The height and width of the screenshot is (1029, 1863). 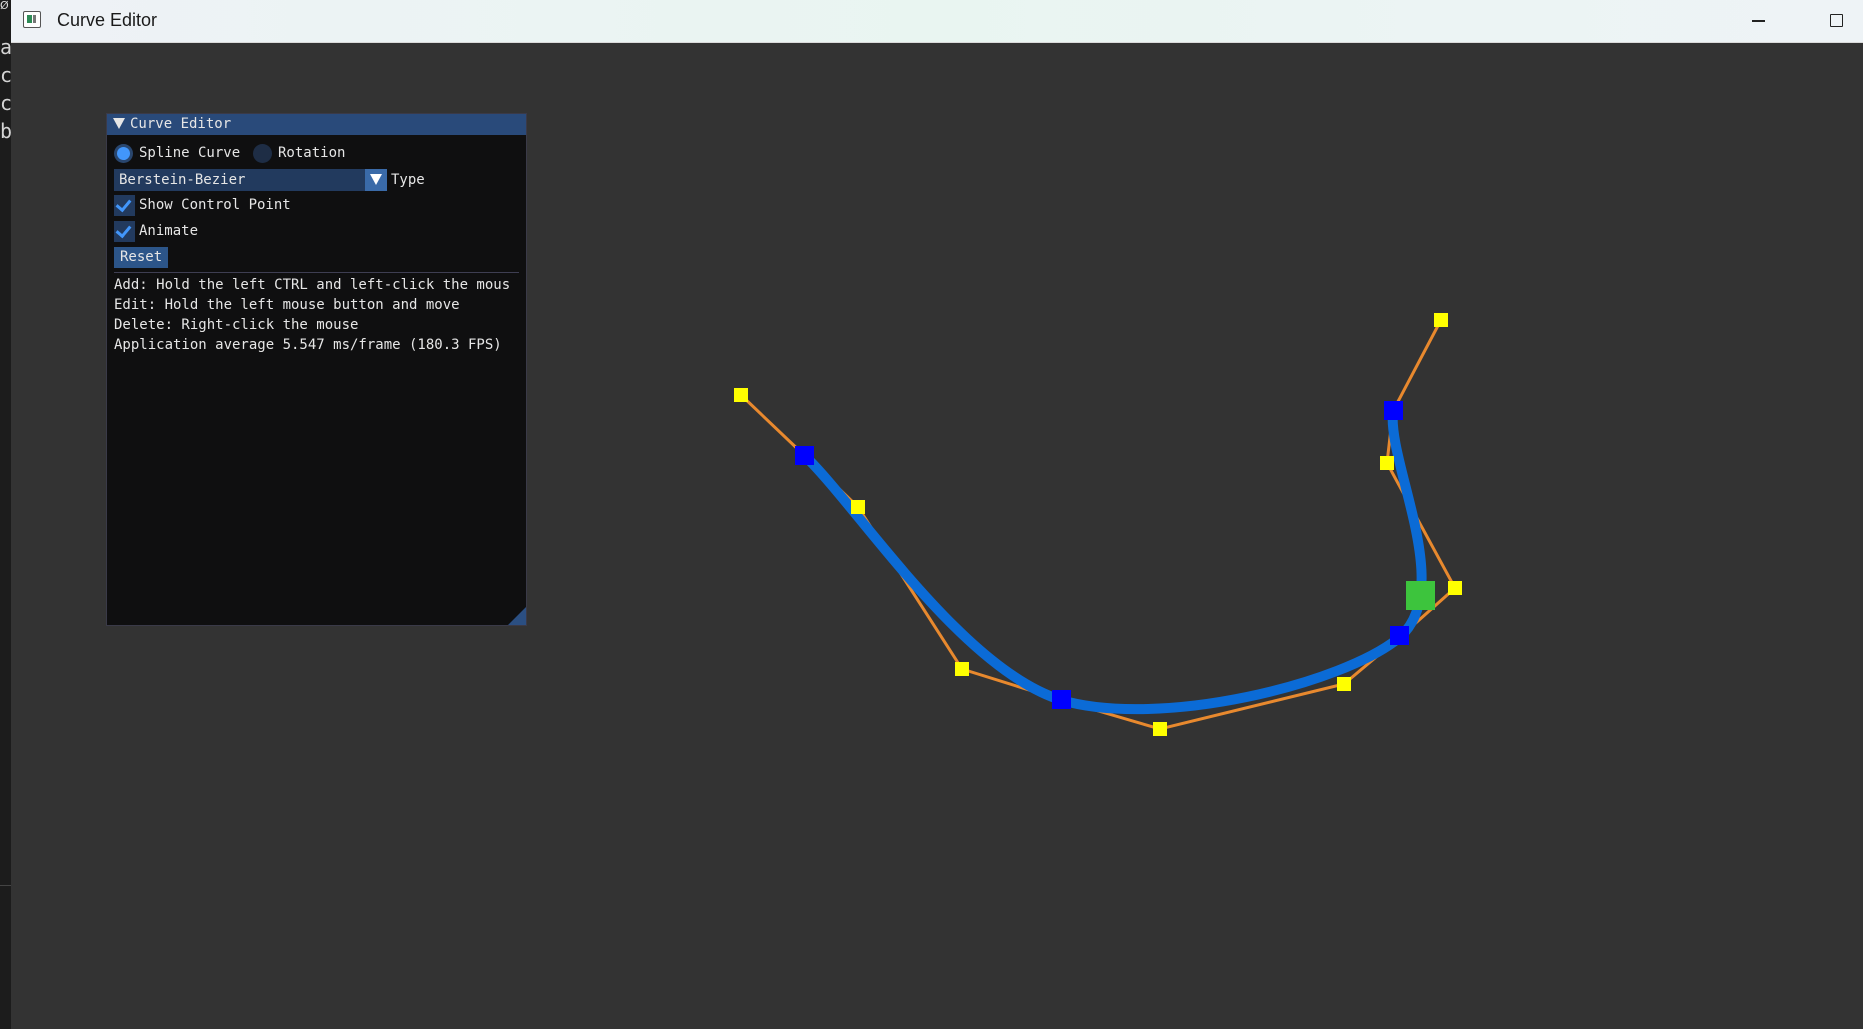 What do you see at coordinates (182, 180) in the screenshot?
I see `type-combo-value: Berstein-Bezier` at bounding box center [182, 180].